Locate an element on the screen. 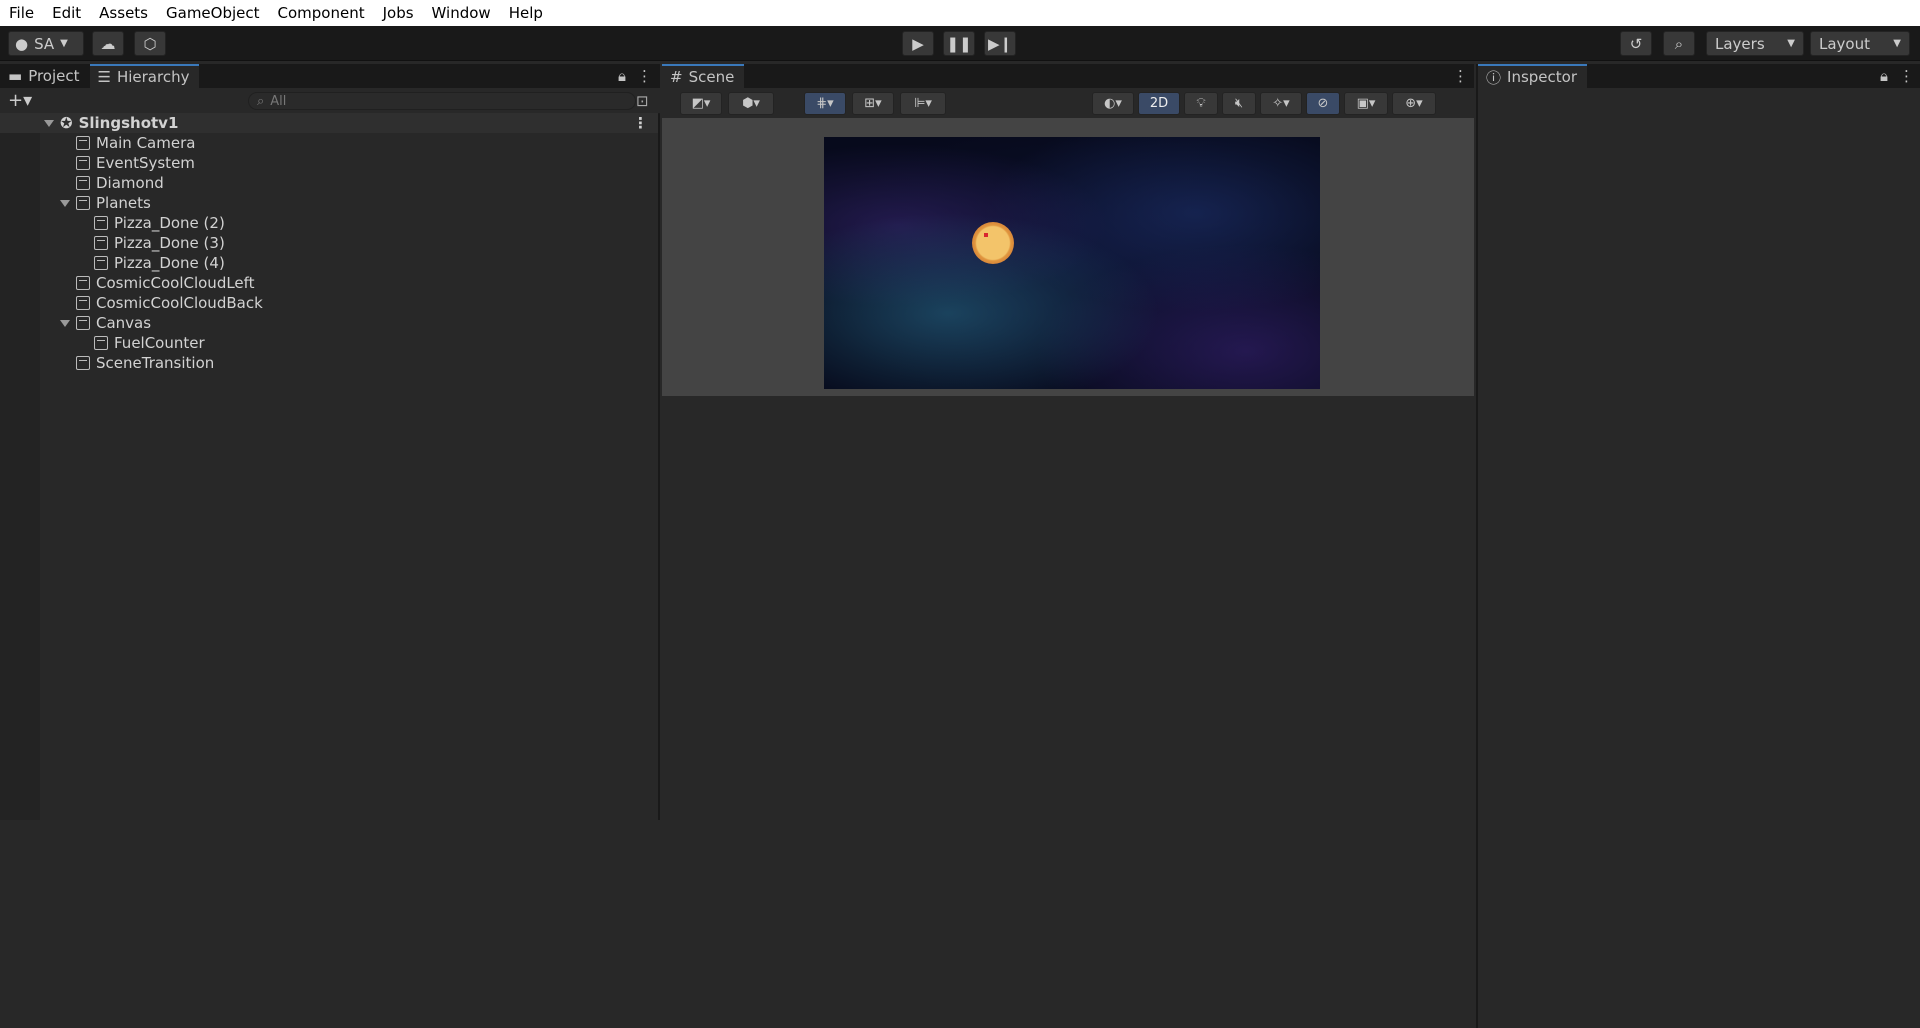  mode-2d-label: 2D is located at coordinates (1159, 103).